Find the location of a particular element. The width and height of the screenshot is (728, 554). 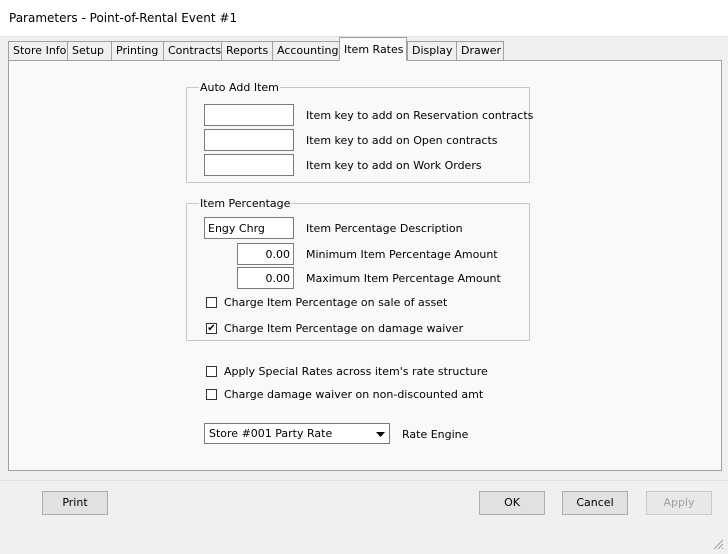

maximum-item-percentage-label: Maximum Item Percentage Amount is located at coordinates (403, 278).